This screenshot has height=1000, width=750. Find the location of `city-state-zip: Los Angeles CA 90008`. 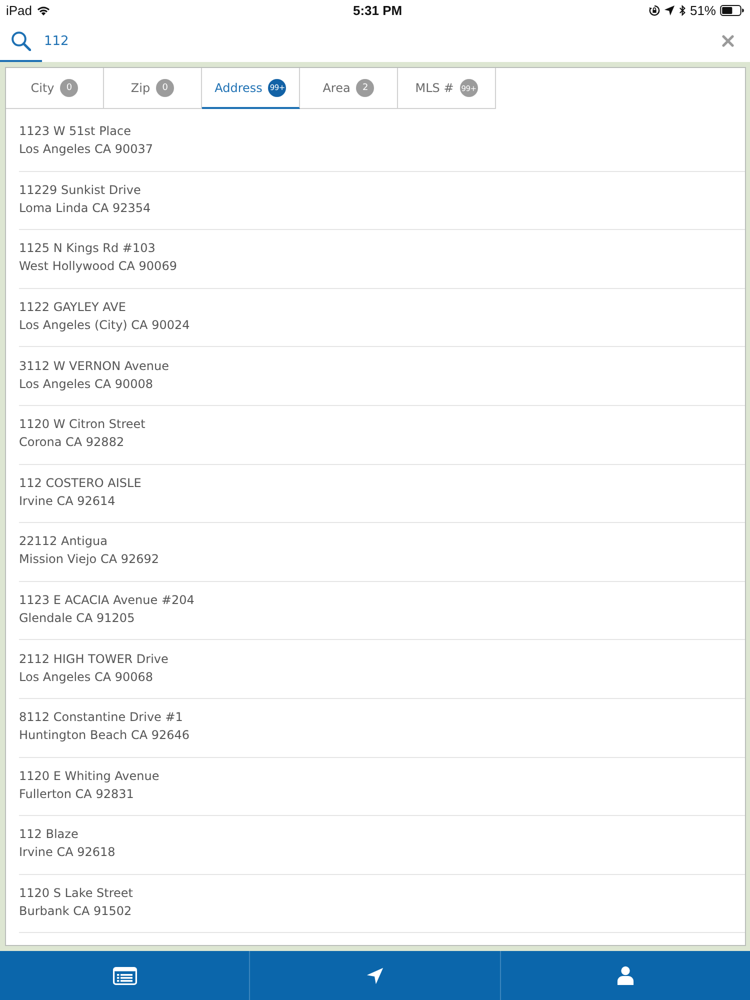

city-state-zip: Los Angeles CA 90008 is located at coordinates (86, 384).